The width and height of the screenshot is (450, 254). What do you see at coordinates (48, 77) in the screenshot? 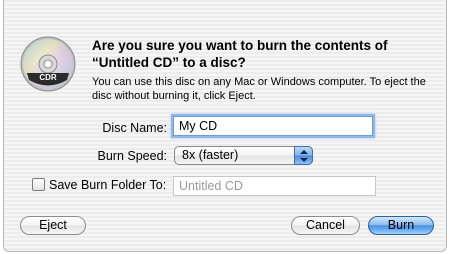
I see `cdr-label: CDR` at bounding box center [48, 77].